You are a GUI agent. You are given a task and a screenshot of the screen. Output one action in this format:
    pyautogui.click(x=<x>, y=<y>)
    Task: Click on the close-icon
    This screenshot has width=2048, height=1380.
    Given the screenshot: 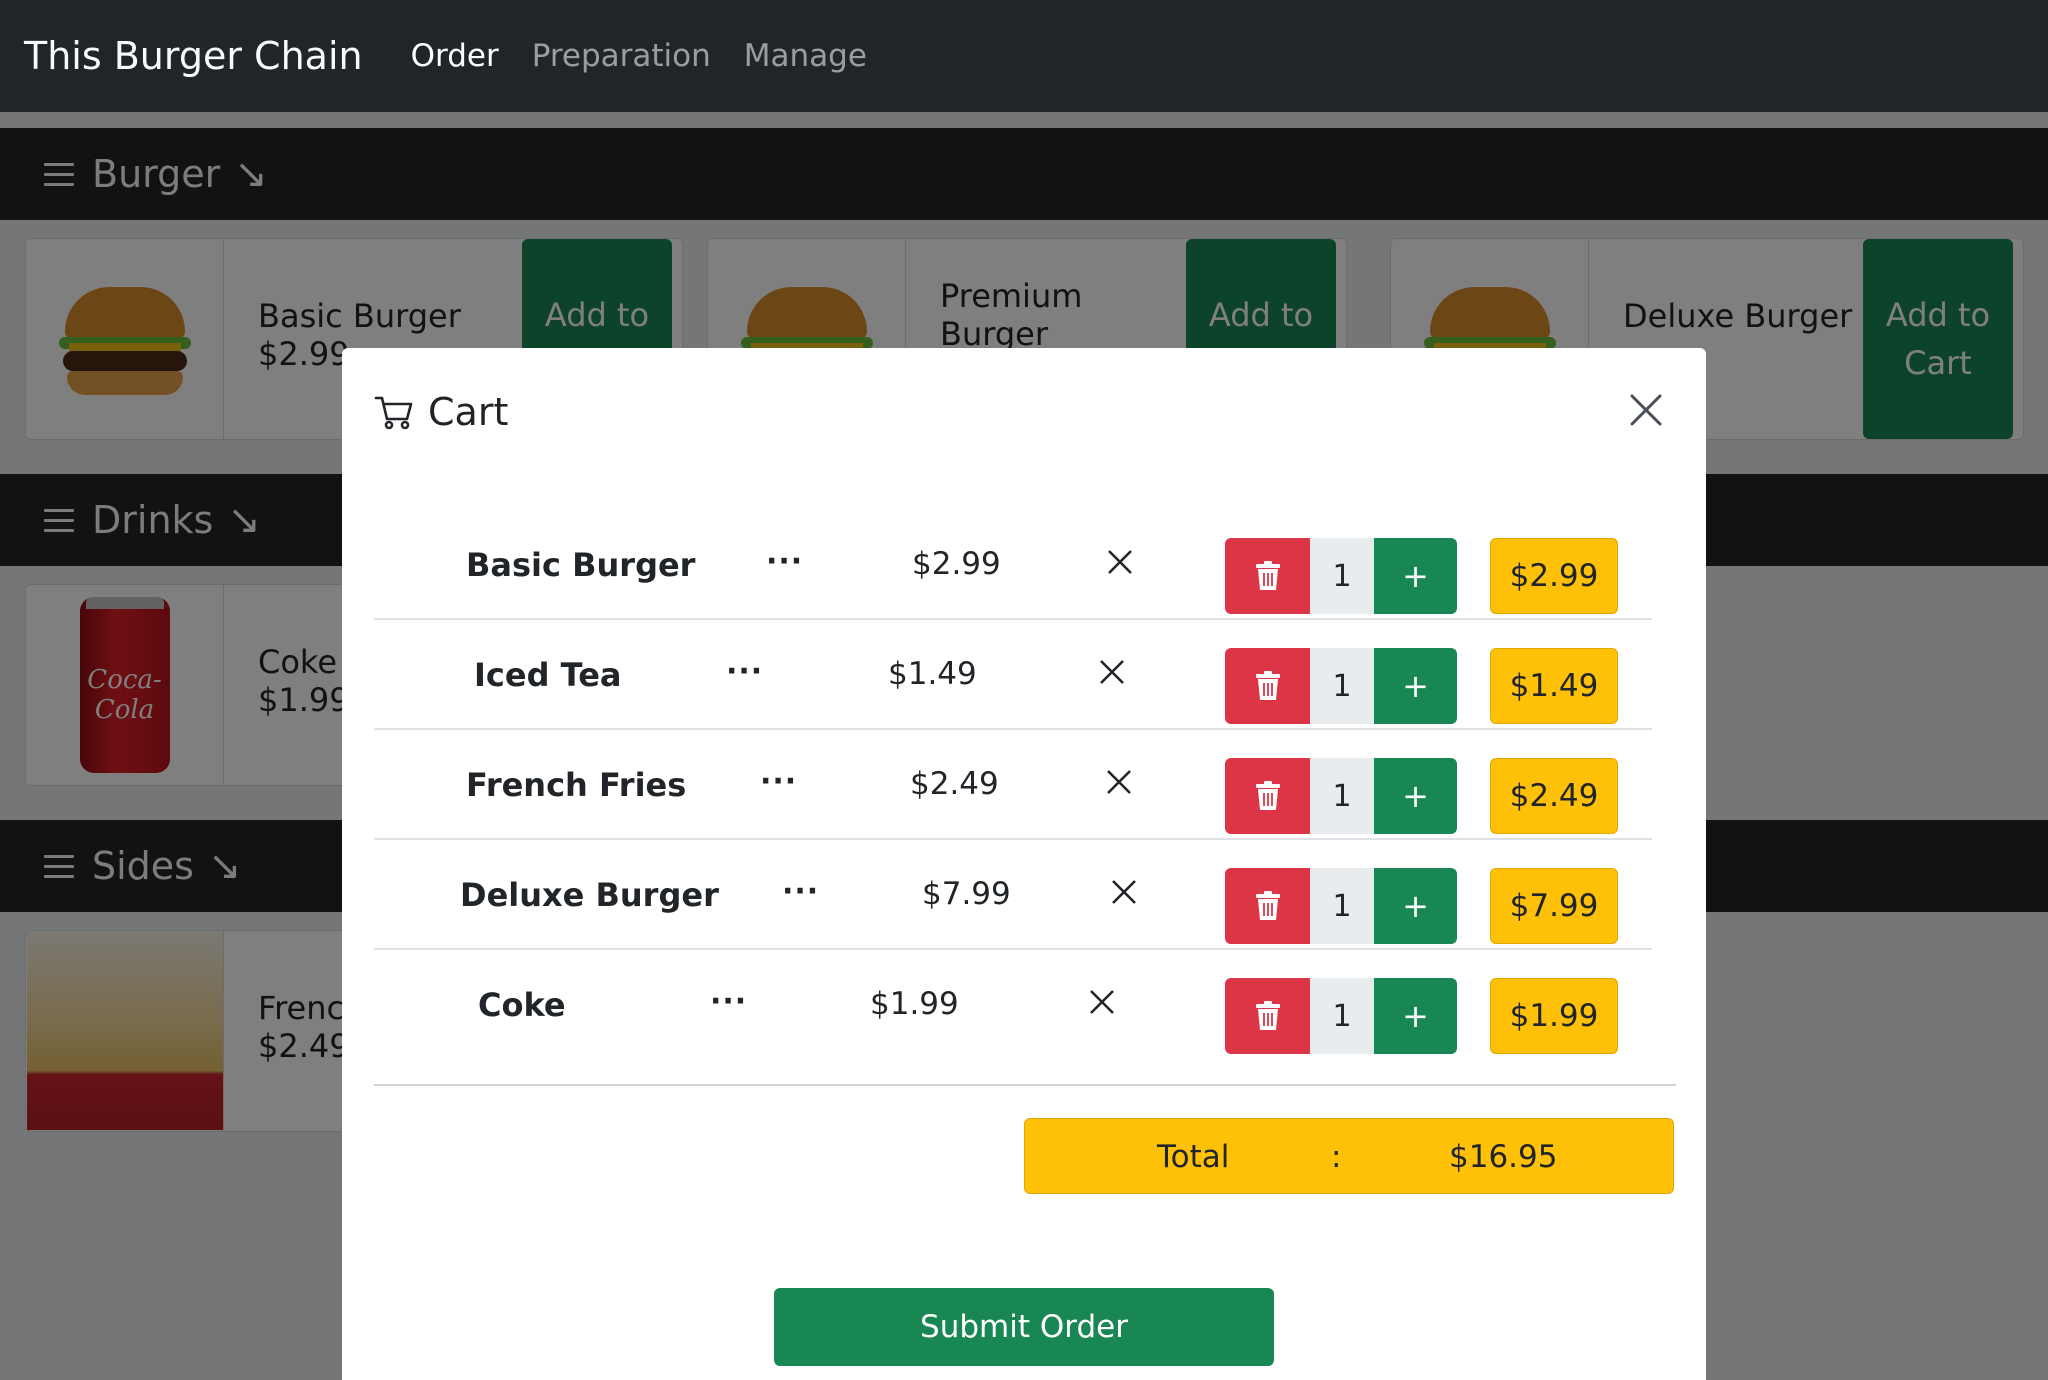 What is the action you would take?
    pyautogui.click(x=1646, y=410)
    